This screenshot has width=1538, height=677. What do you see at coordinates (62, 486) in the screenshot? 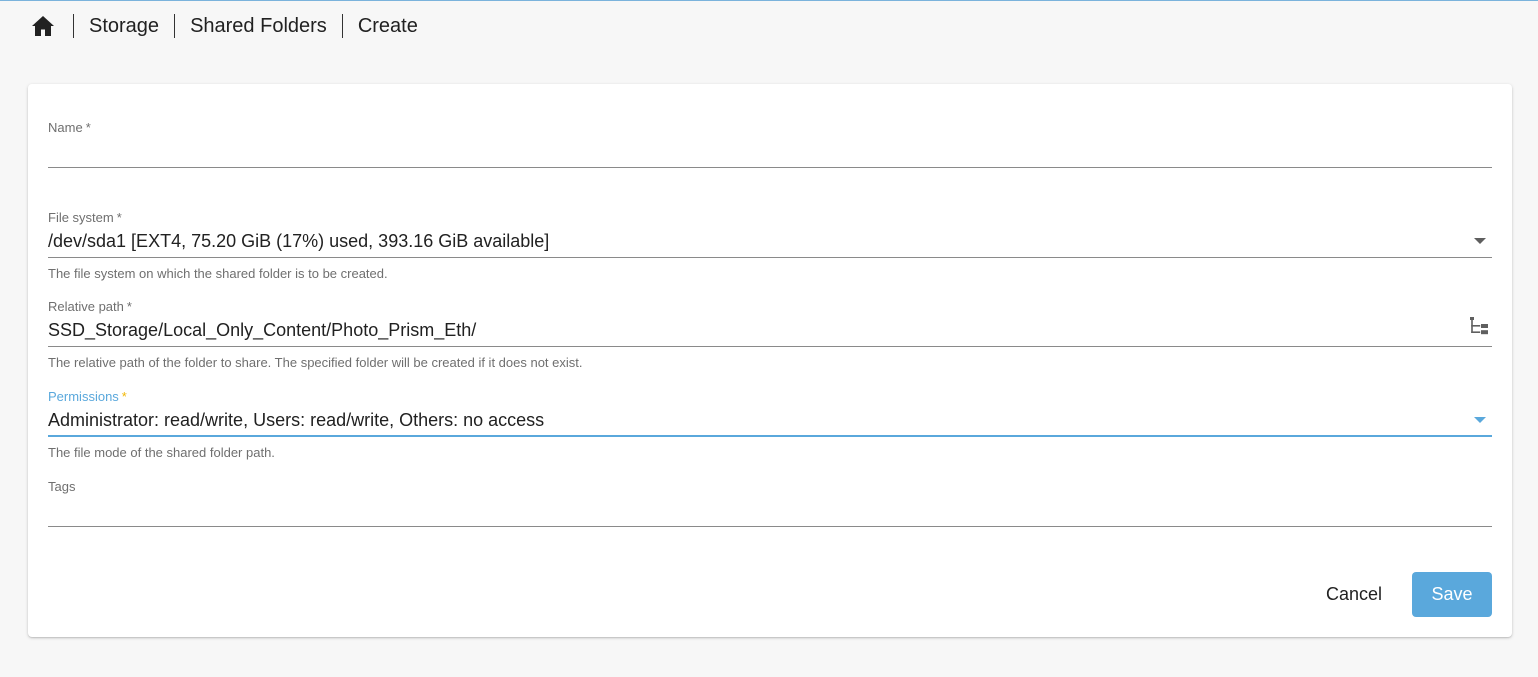
I see `tags-label: Tags` at bounding box center [62, 486].